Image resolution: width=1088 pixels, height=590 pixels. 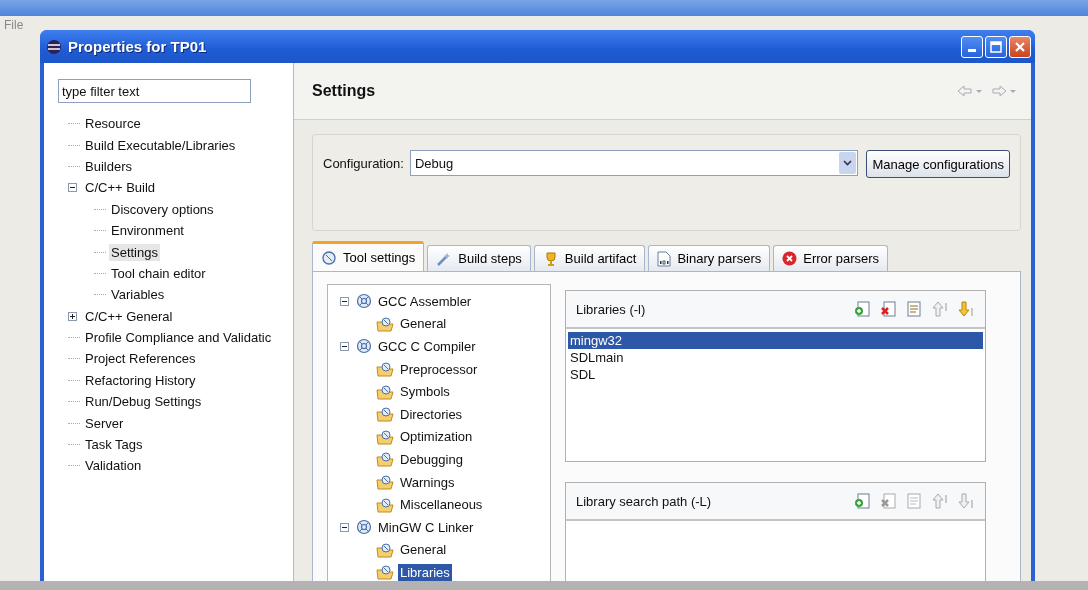 I want to click on delete-icon, so click(x=888, y=309).